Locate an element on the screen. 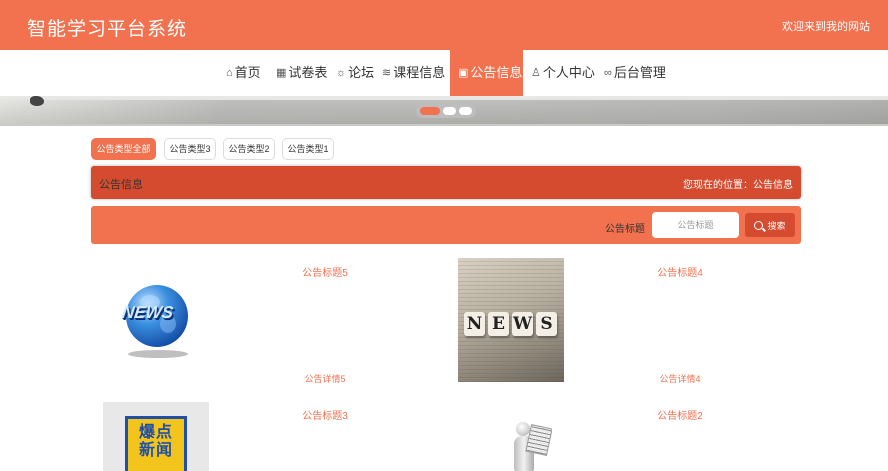 This screenshot has width=888, height=471. forum-icon: ☼ is located at coordinates (341, 73).